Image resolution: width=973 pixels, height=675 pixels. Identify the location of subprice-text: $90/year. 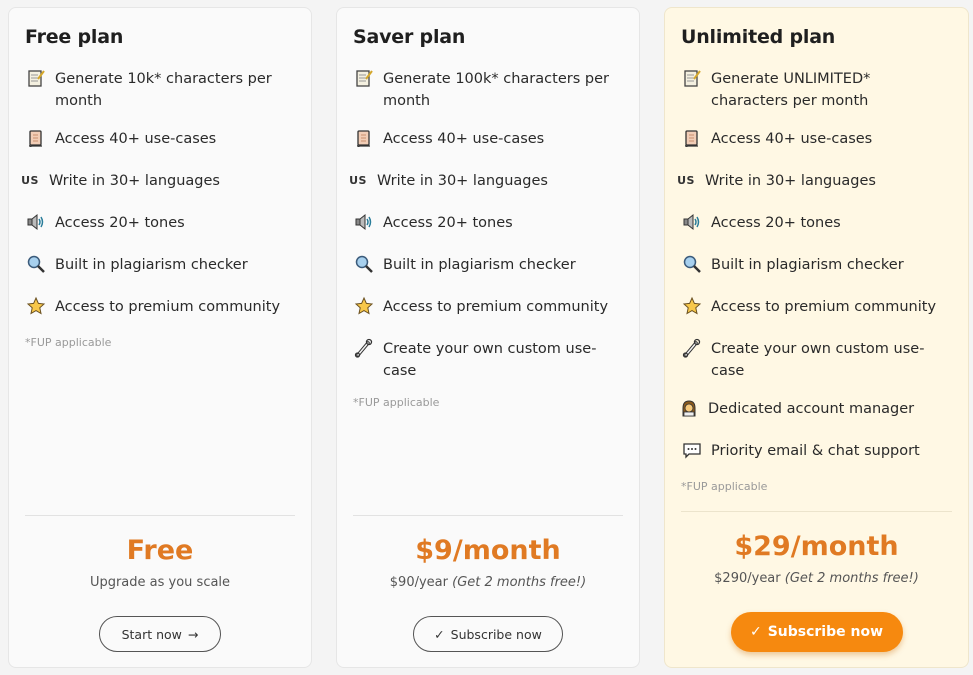
(418, 582).